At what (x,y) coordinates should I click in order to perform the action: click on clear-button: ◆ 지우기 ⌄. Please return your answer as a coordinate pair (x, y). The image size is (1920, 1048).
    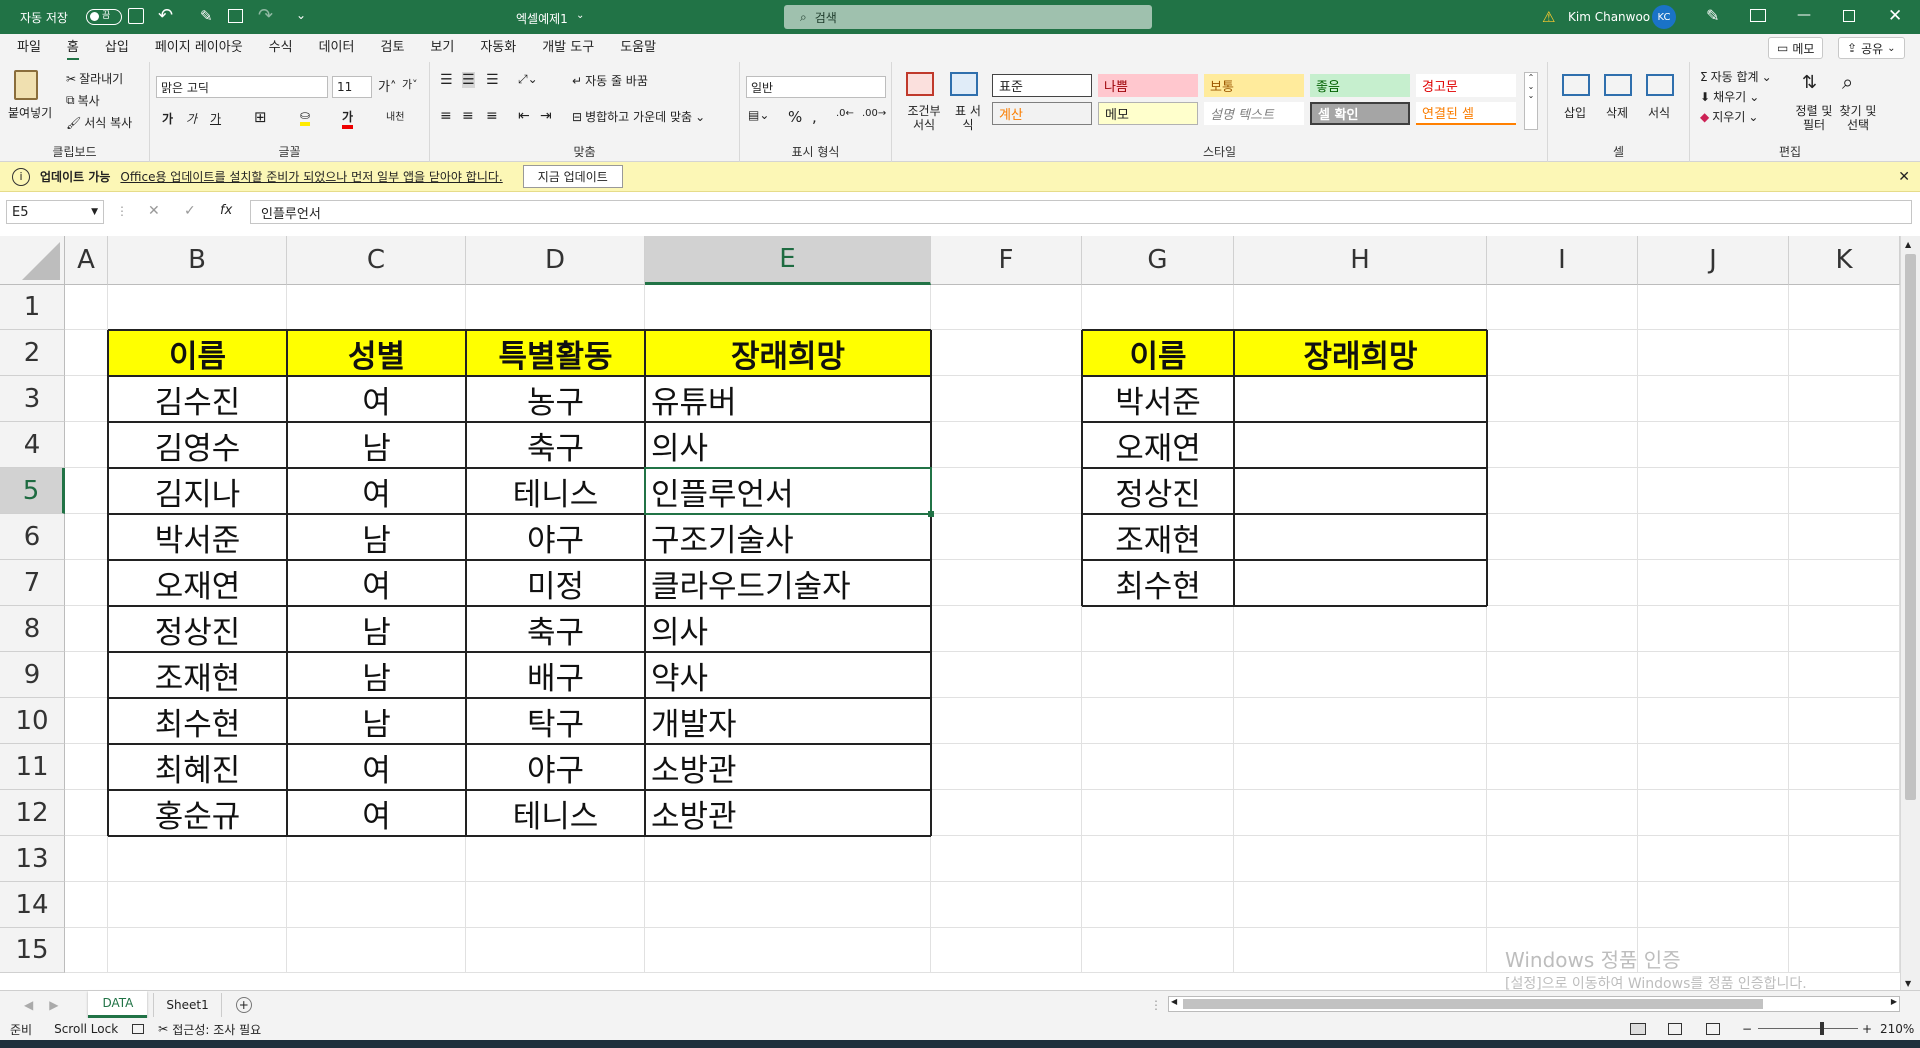
    Looking at the image, I should click on (1729, 116).